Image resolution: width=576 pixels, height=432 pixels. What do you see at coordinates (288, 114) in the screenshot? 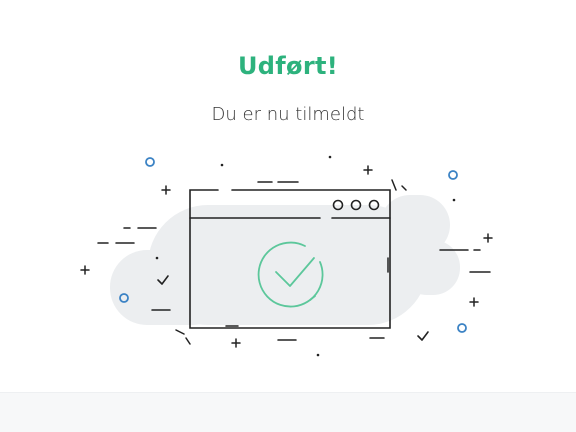
I see `success-message: Du er nu tilmeldt` at bounding box center [288, 114].